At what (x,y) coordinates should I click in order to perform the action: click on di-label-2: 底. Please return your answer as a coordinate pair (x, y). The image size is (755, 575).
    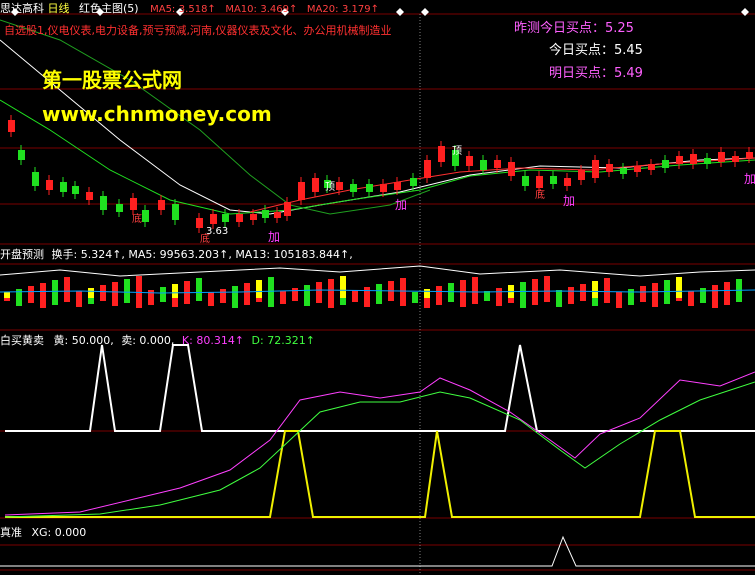
    Looking at the image, I should click on (205, 239).